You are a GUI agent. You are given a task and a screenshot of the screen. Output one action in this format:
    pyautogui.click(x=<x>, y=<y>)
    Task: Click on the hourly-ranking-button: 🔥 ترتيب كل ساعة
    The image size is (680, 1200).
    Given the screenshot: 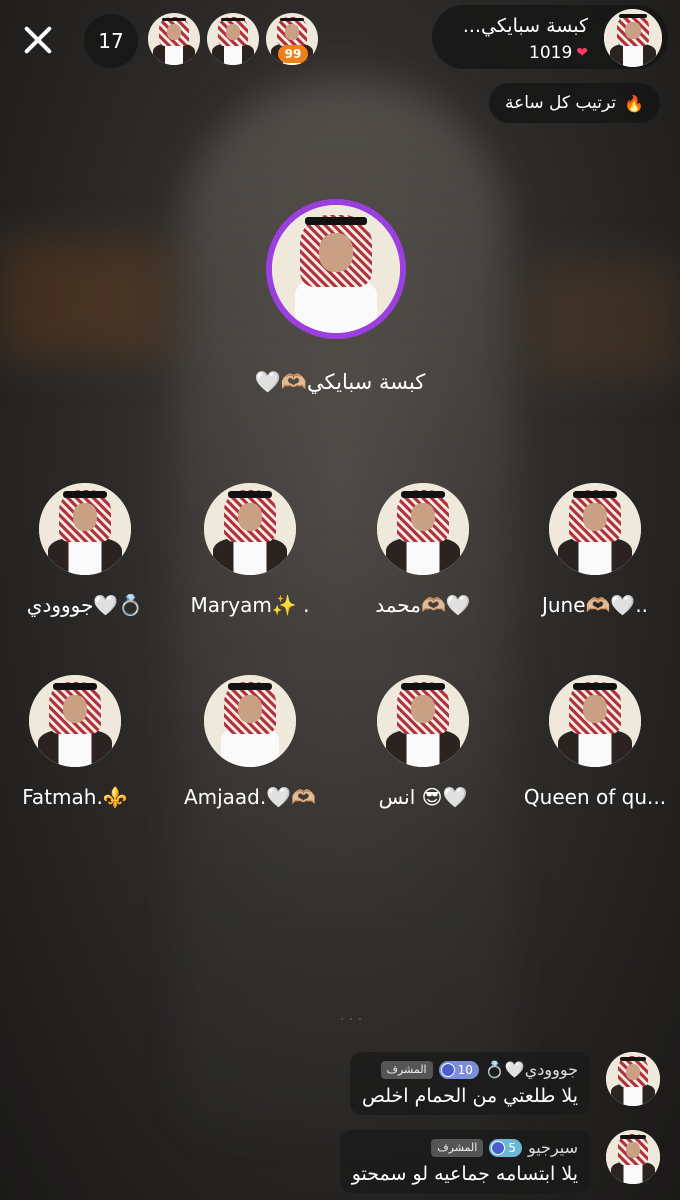 What is the action you would take?
    pyautogui.click(x=574, y=103)
    